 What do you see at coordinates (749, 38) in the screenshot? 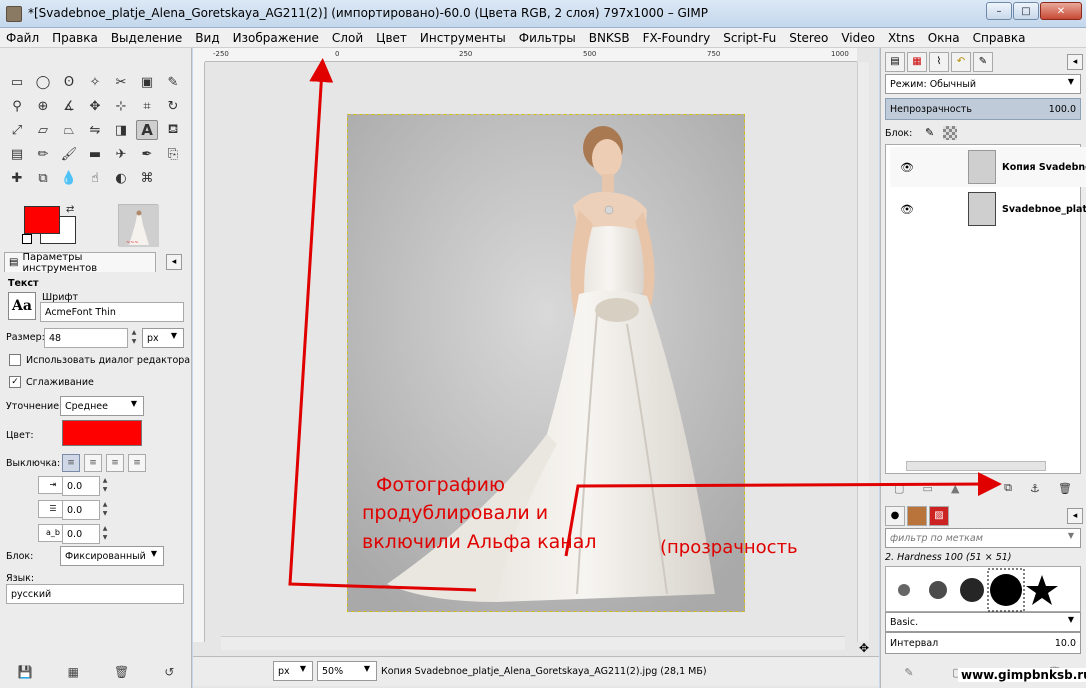
I see `menu-item-11: Script-Fu` at bounding box center [749, 38].